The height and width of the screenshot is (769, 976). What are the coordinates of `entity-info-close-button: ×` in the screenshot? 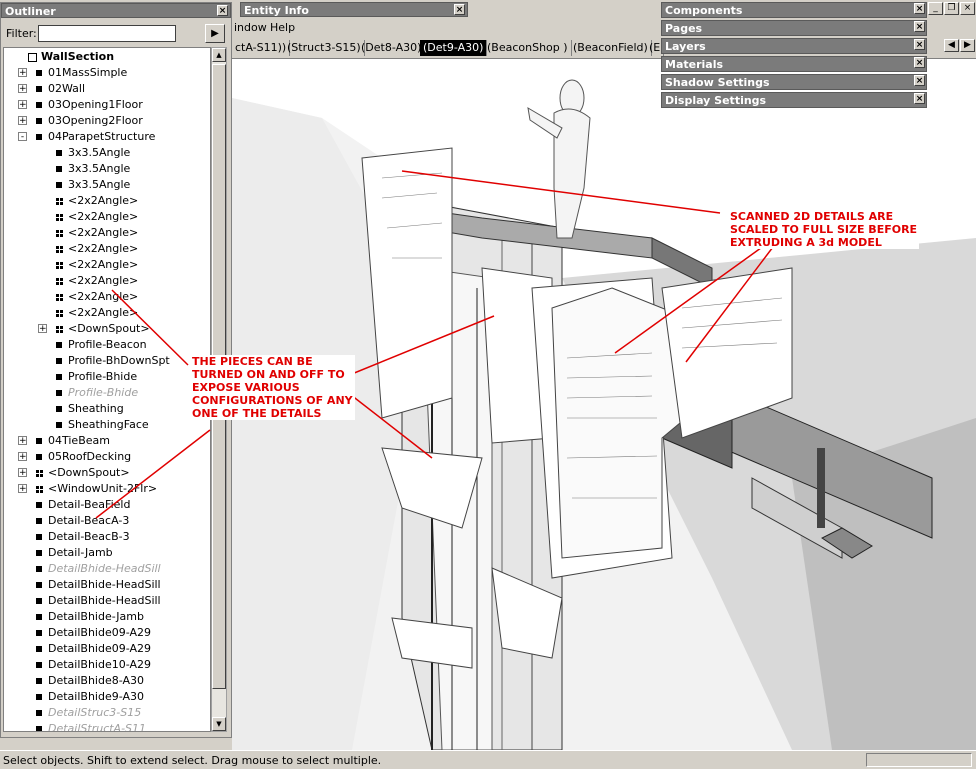 It's located at (459, 9).